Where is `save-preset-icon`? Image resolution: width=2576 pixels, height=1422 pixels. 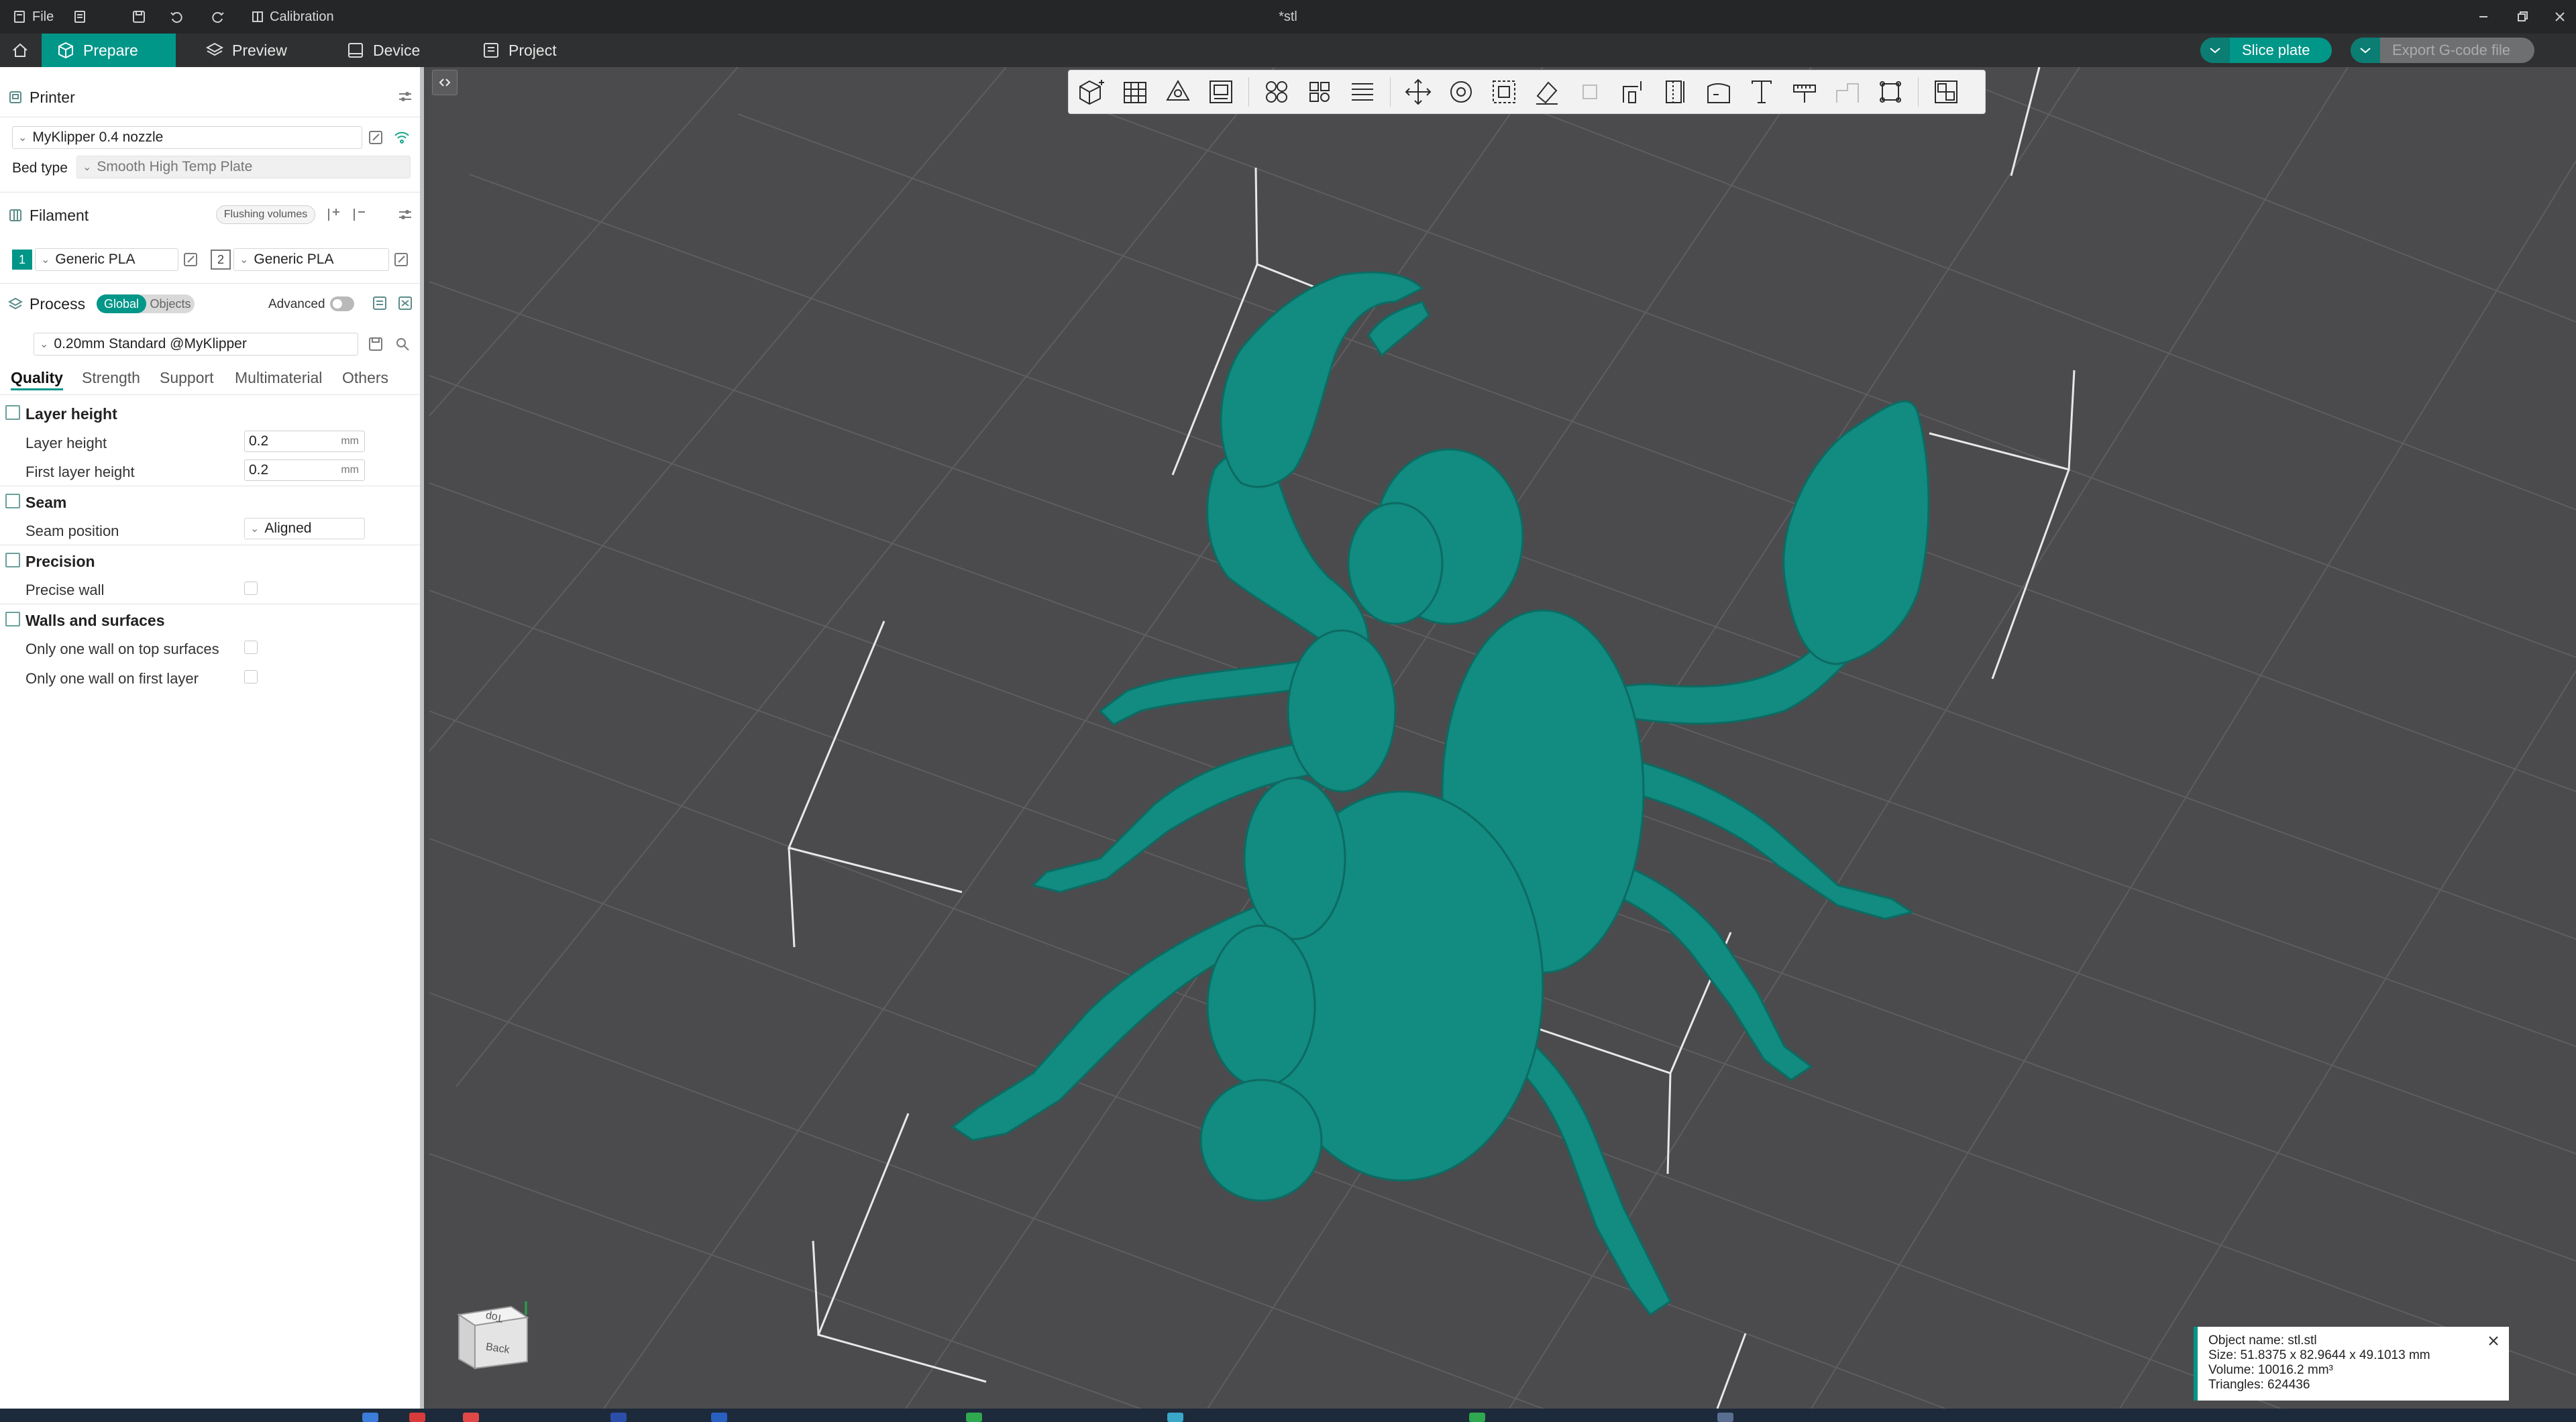
save-preset-icon is located at coordinates (376, 344).